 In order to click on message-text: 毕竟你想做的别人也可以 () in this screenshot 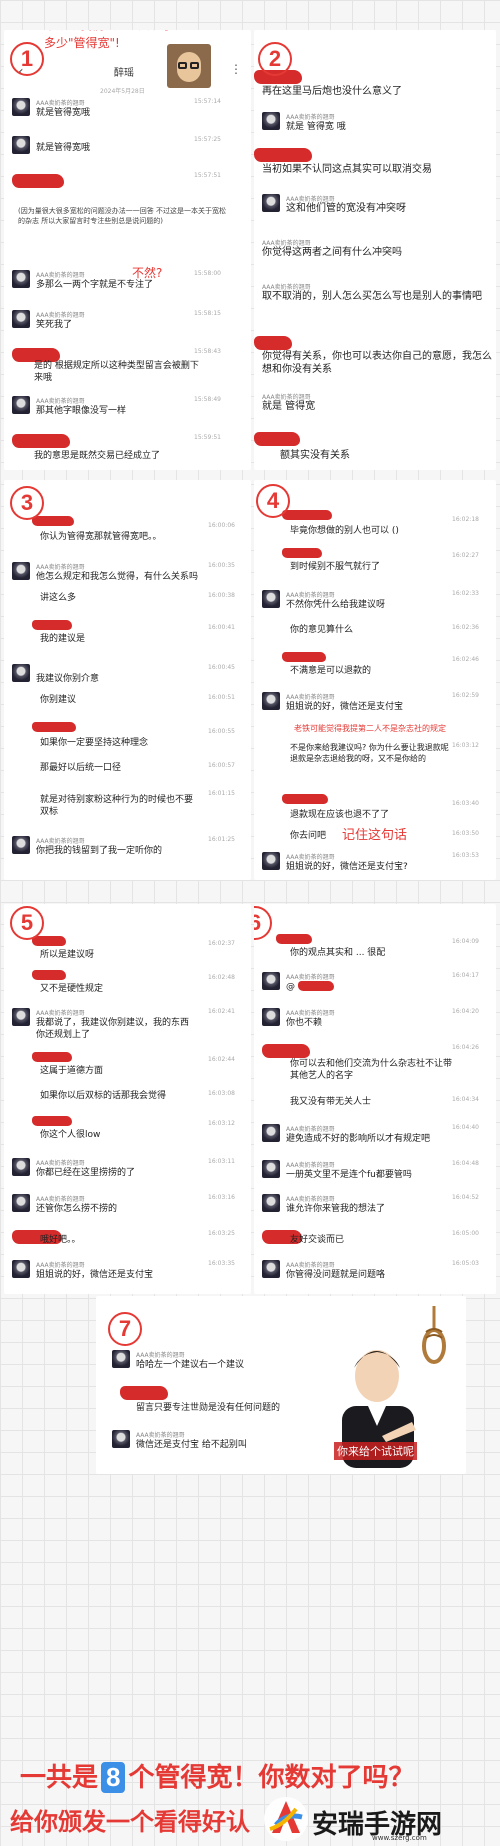, I will do `click(344, 531)`.